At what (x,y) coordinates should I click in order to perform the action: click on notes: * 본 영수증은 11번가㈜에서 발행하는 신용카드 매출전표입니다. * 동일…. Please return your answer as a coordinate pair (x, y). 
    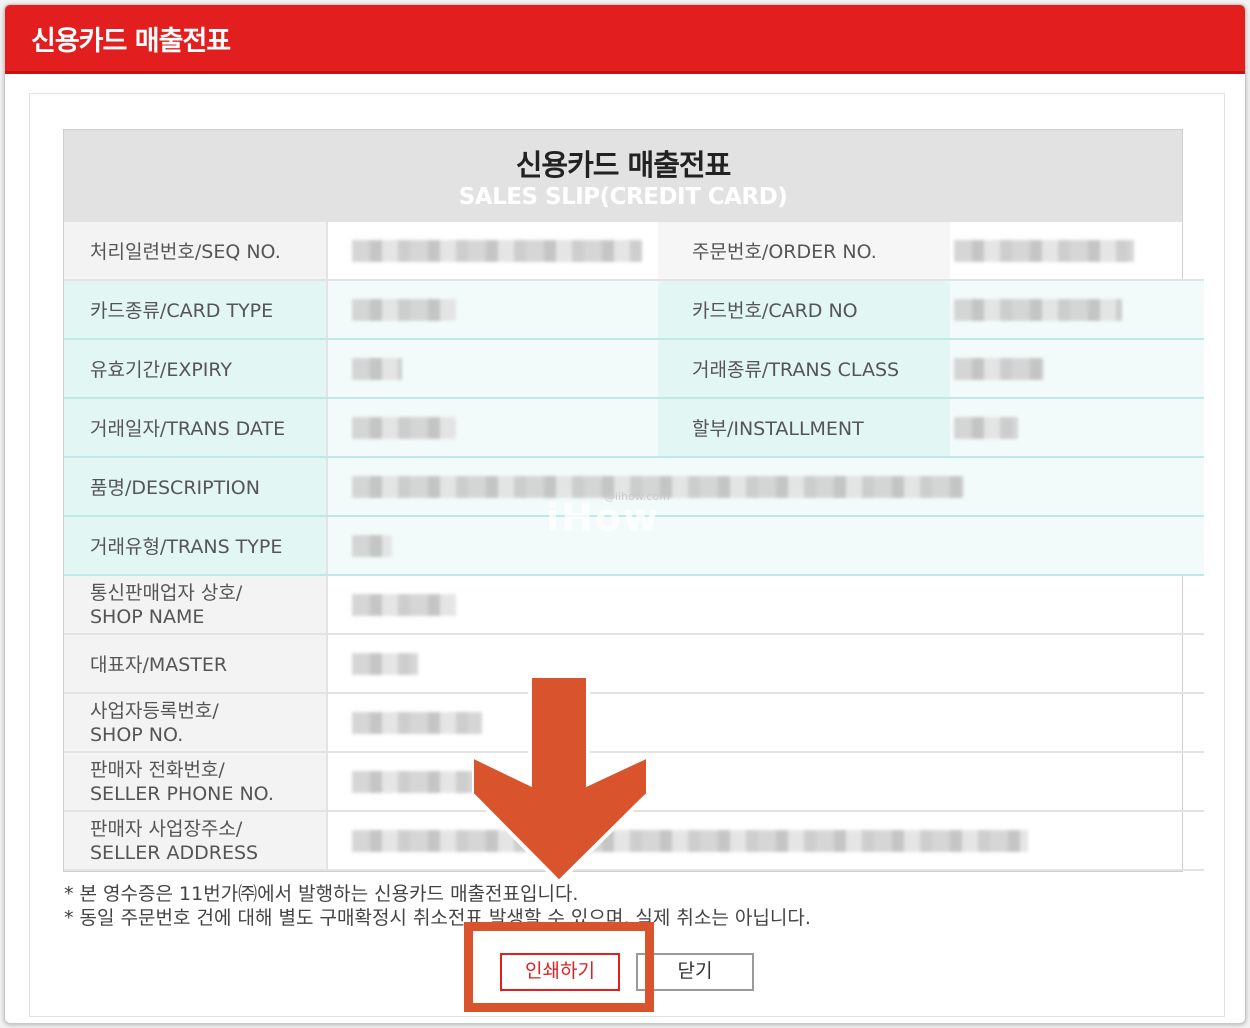
    Looking at the image, I should click on (437, 906).